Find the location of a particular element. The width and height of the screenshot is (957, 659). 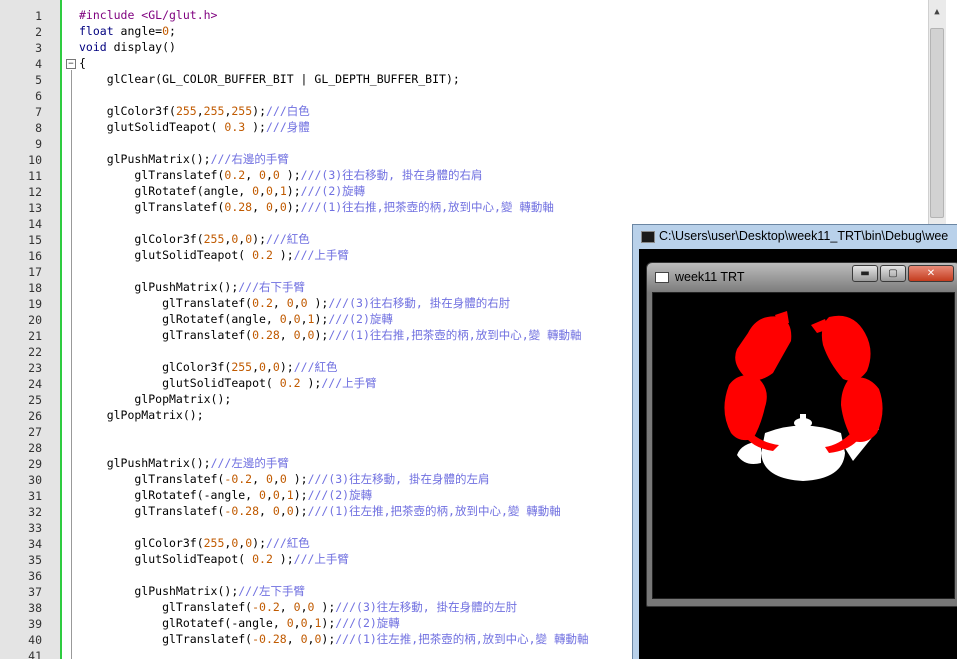

console-app-icon is located at coordinates (648, 237).